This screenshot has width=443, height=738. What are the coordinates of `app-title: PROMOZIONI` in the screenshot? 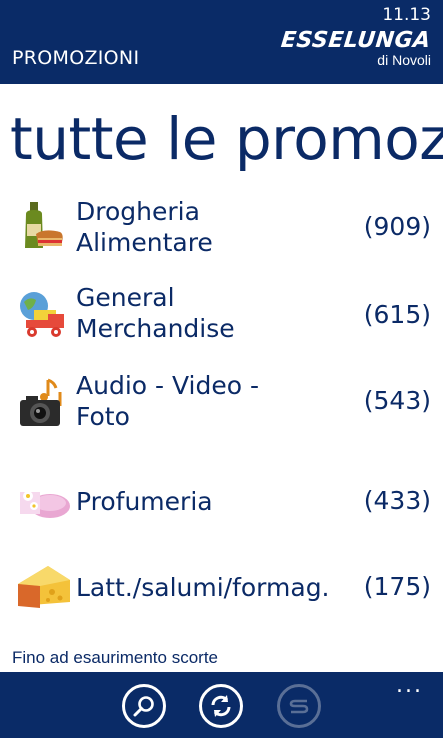 It's located at (76, 58).